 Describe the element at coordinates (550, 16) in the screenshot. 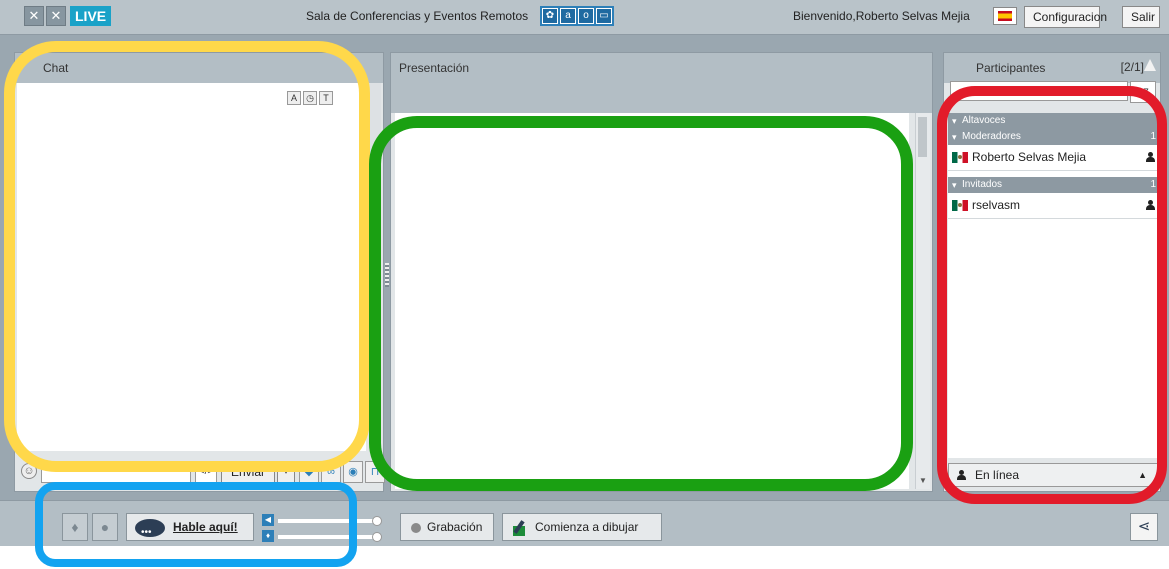

I see `settings-icon: ✿` at that location.